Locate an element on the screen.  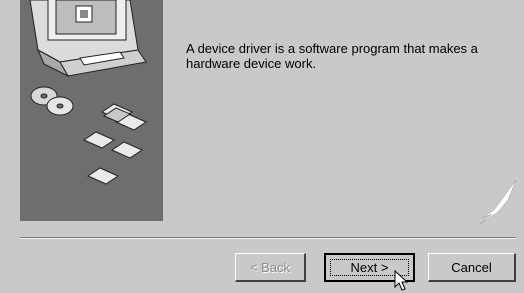
cd-disc-icon is located at coordinates (52, 101).